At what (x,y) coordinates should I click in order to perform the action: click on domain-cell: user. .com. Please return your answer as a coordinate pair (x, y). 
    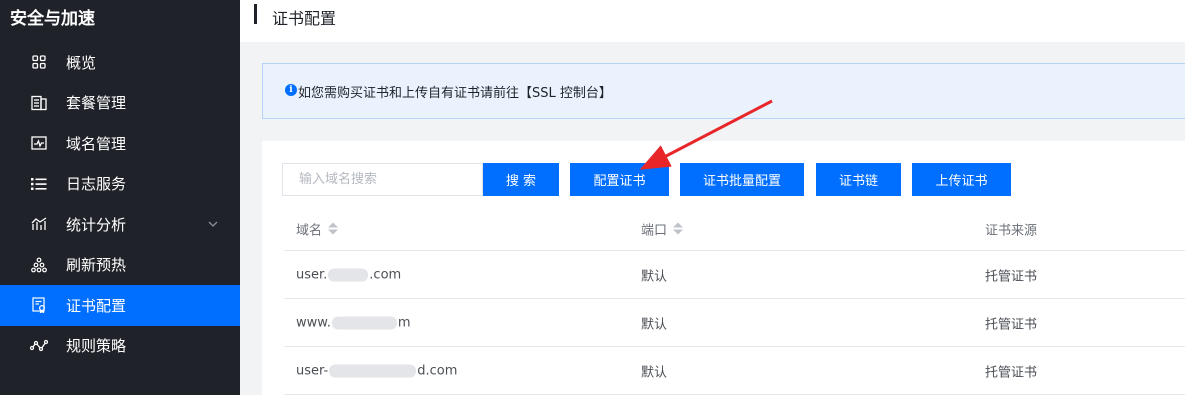
    Looking at the image, I should click on (349, 274).